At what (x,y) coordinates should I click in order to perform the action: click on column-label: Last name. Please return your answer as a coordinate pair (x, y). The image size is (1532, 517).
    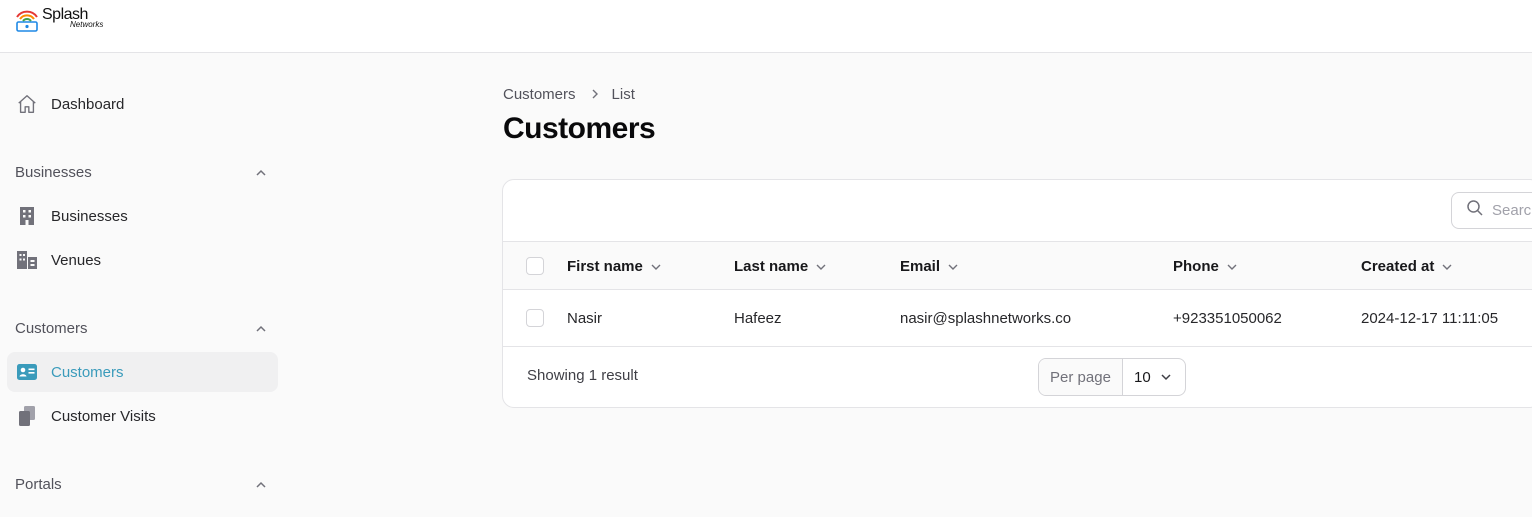
    Looking at the image, I should click on (771, 266).